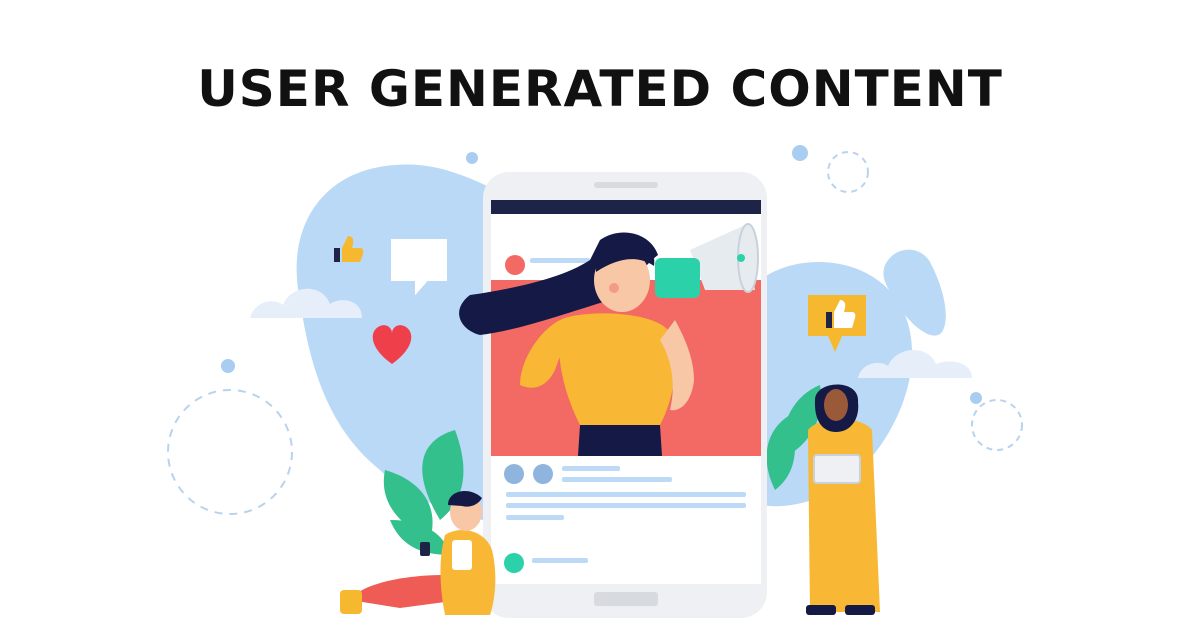 This screenshot has height=628, width=1200. What do you see at coordinates (626, 185) in the screenshot?
I see `phone-speaker` at bounding box center [626, 185].